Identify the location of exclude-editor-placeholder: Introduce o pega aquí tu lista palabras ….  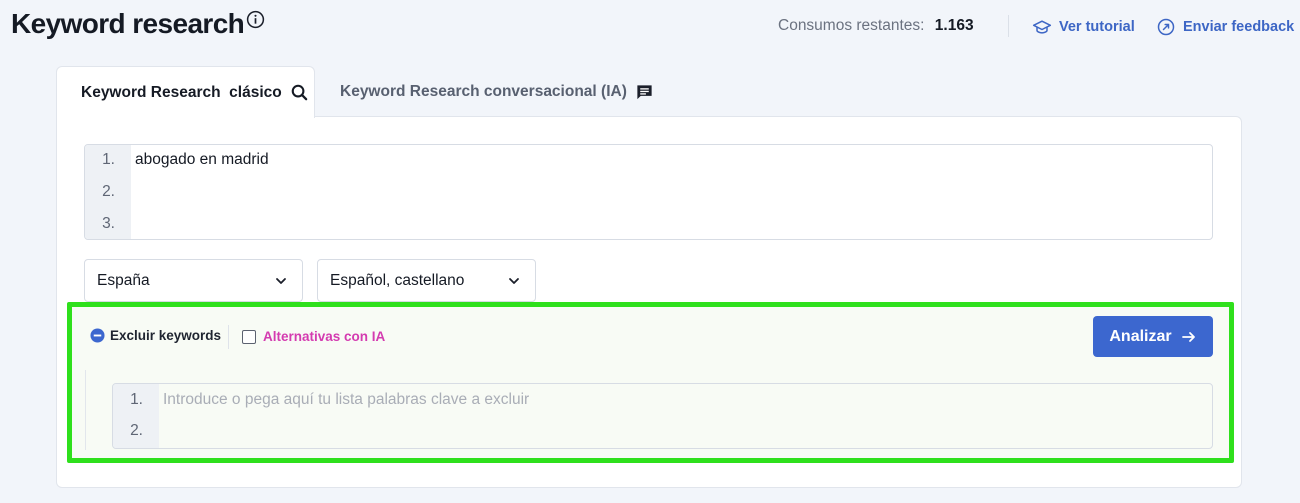
(346, 399).